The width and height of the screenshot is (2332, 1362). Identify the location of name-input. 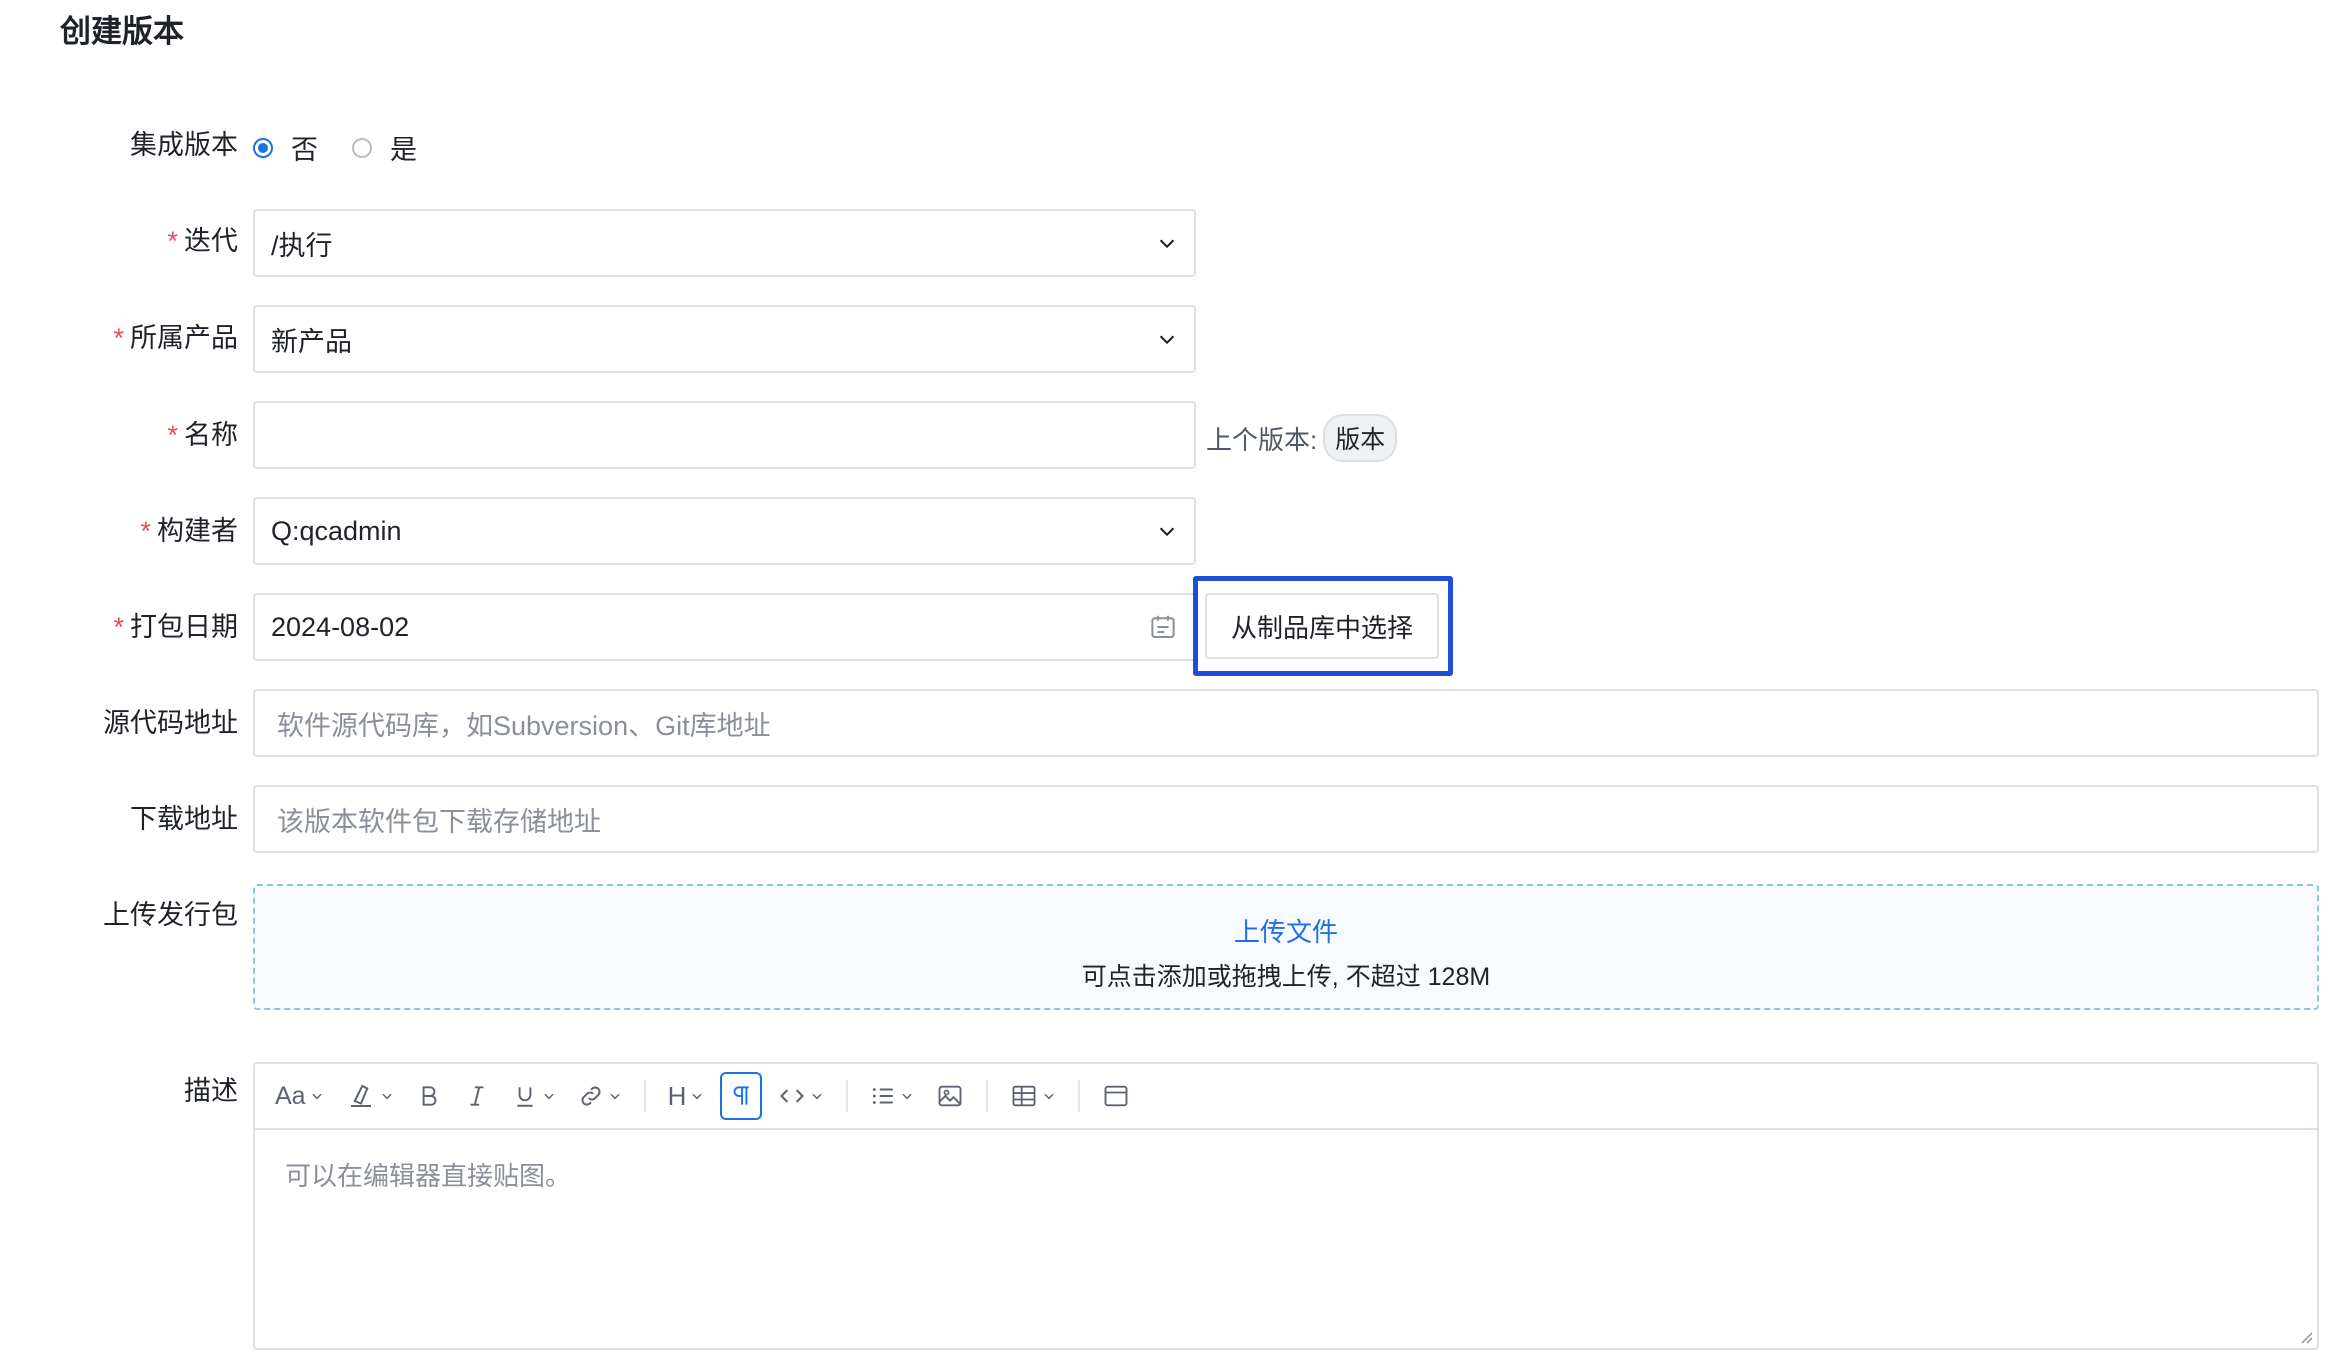
(724, 435).